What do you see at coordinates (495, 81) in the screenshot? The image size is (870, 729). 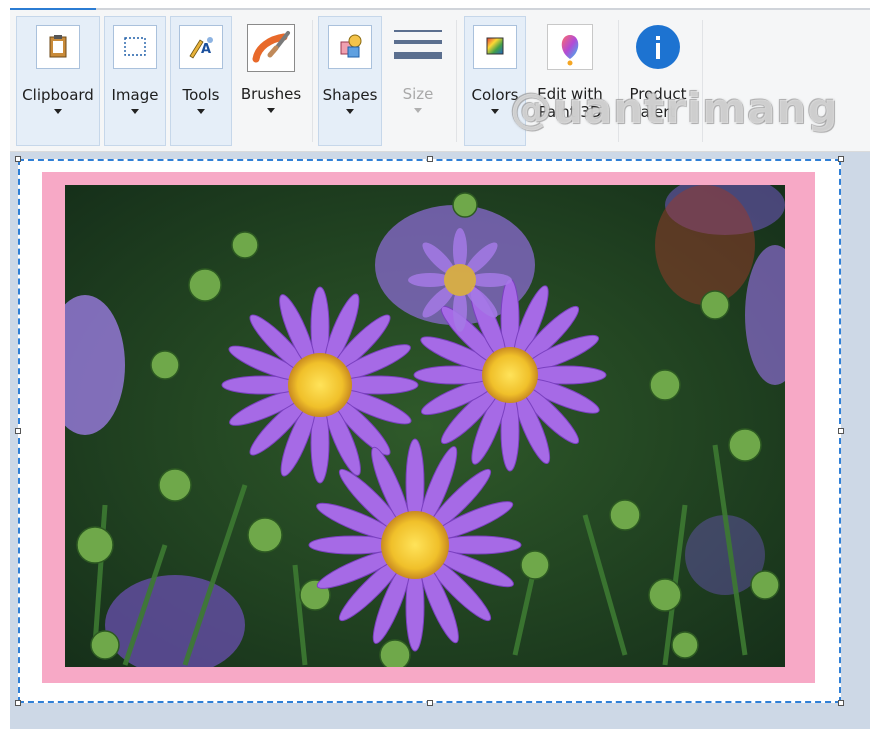 I see `colors-group: Colors` at bounding box center [495, 81].